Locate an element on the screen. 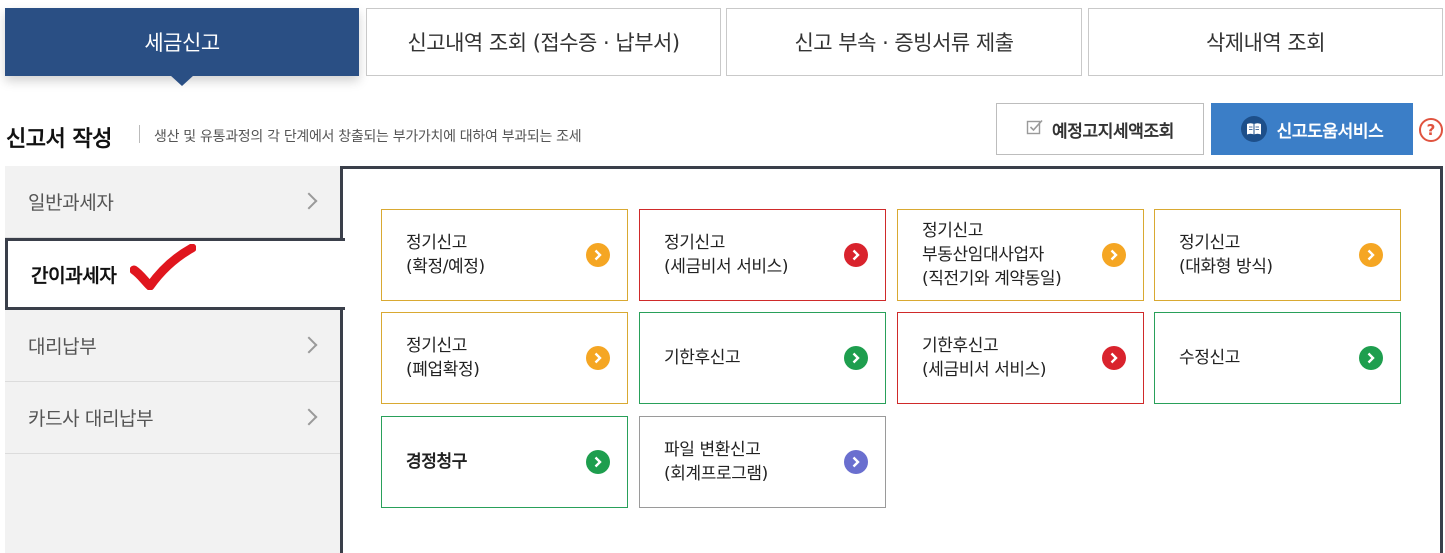 This screenshot has width=1445, height=553. filing-help-service-button: 신고도움서비스 is located at coordinates (1312, 129).